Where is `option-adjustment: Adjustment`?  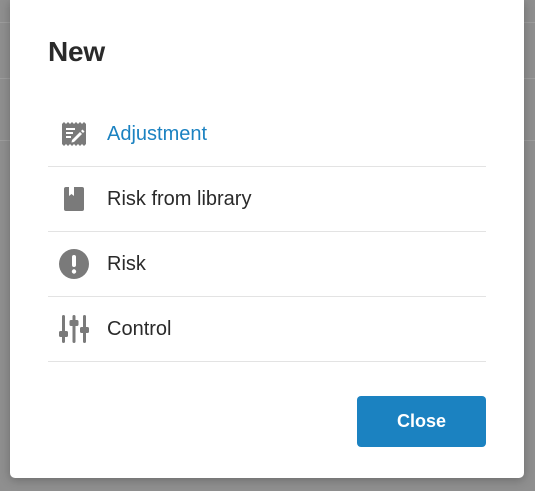
option-adjustment: Adjustment is located at coordinates (267, 134).